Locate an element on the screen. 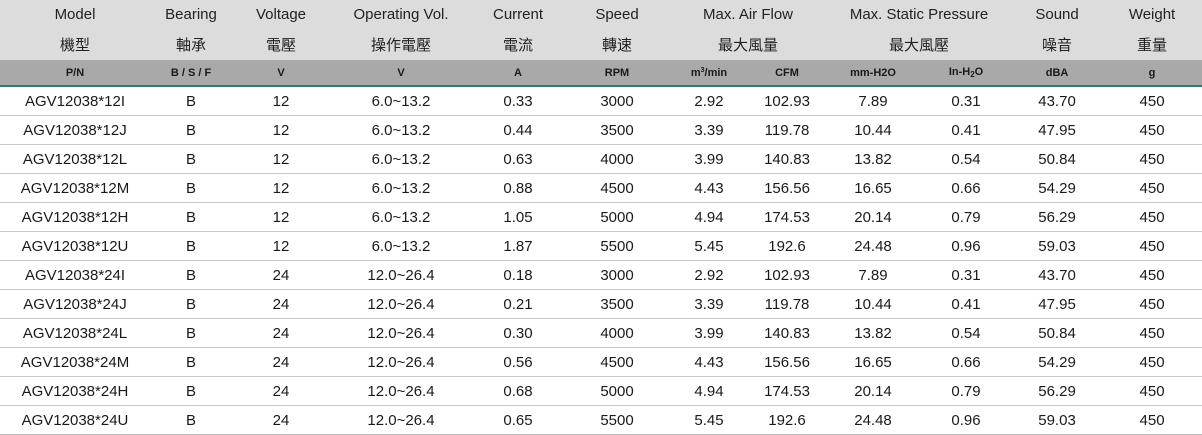 This screenshot has width=1202, height=435. header-model-zh: 機型 is located at coordinates (75, 44).